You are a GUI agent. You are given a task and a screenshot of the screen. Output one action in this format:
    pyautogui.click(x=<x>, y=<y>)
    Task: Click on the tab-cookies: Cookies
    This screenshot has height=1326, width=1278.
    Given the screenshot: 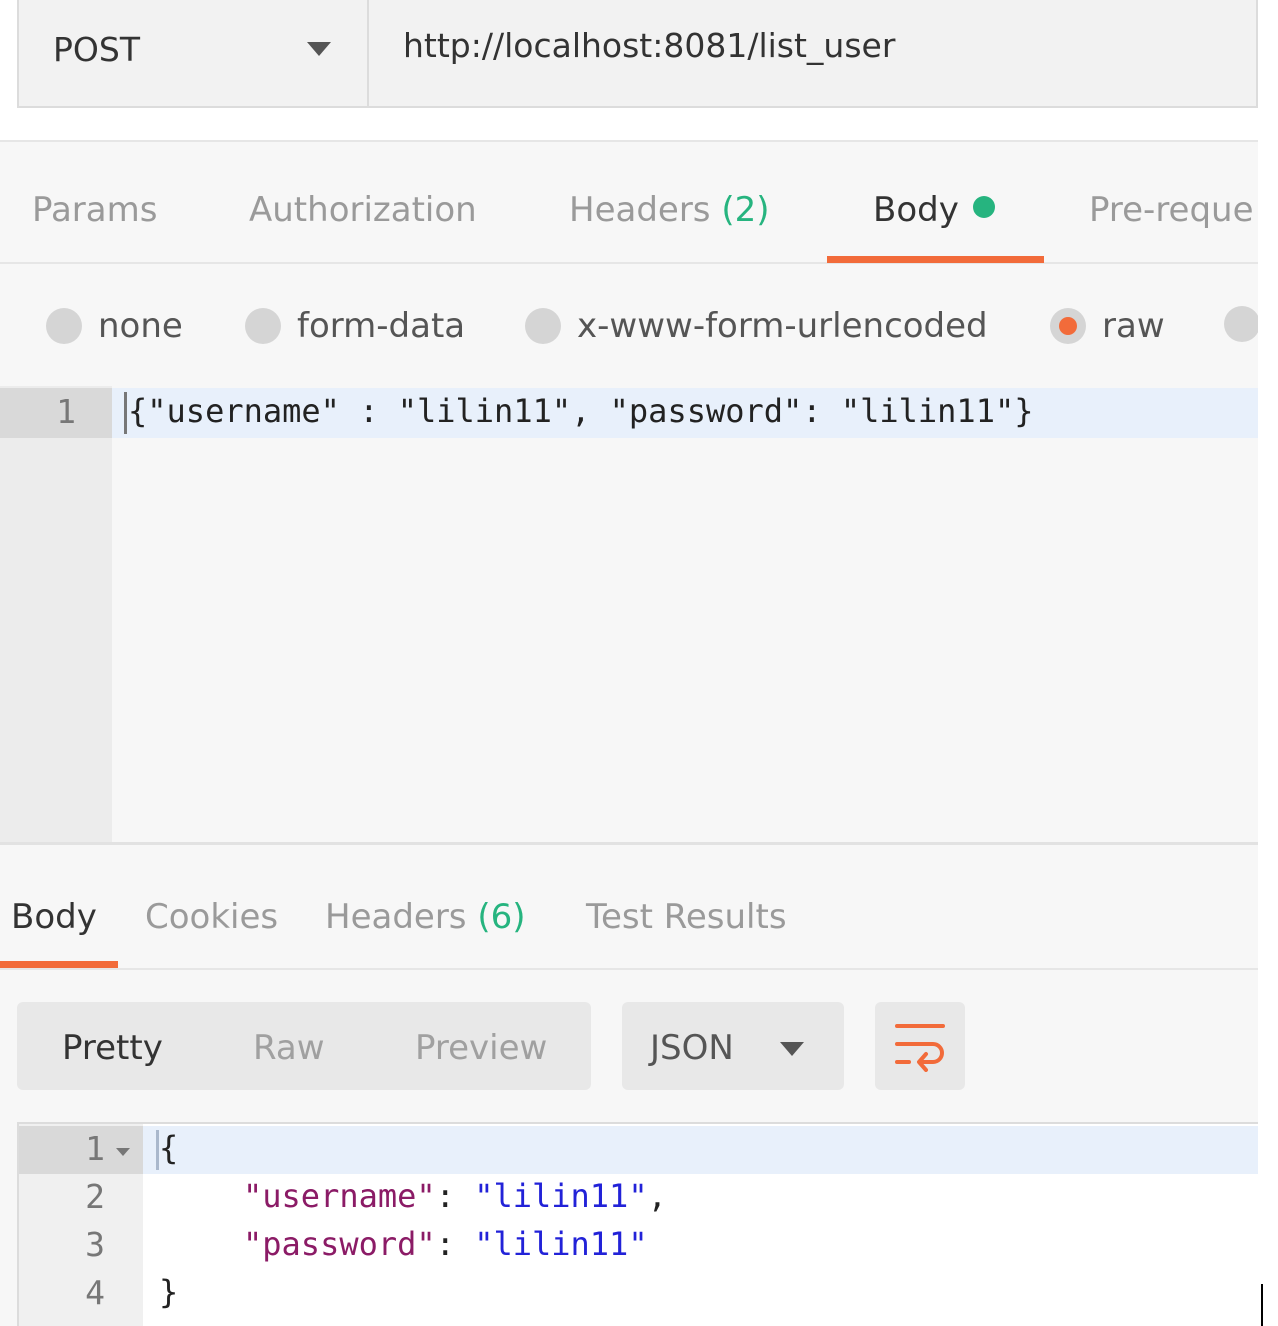 What is the action you would take?
    pyautogui.click(x=211, y=917)
    